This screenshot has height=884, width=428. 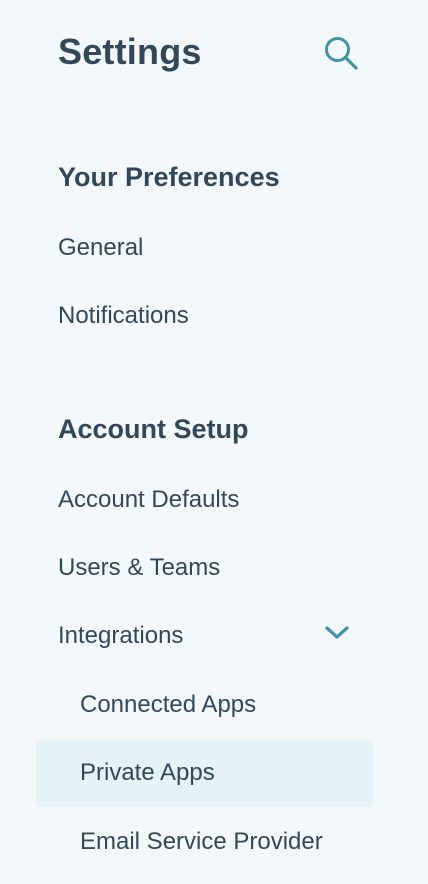 I want to click on sidebar-item-integrations: Integrations, so click(x=120, y=636).